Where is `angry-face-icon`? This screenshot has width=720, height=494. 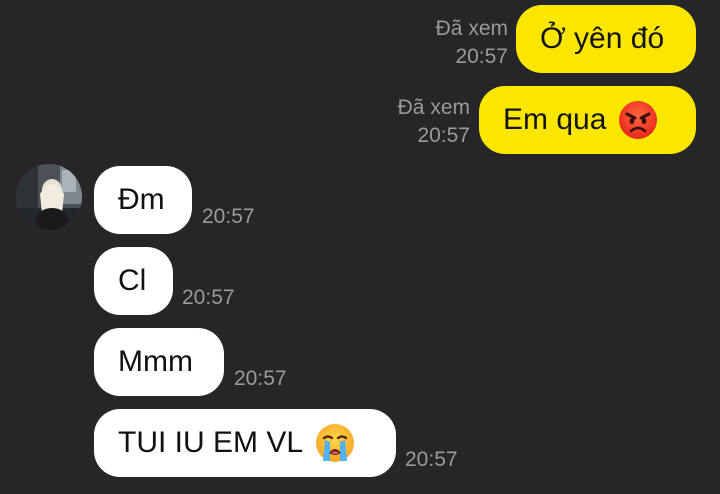
angry-face-icon is located at coordinates (638, 120).